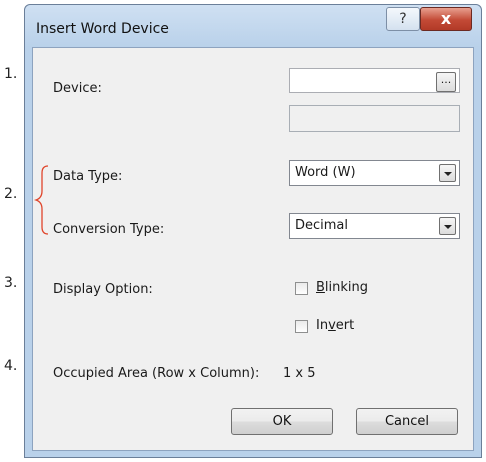  I want to click on dialog-title: Insert Word Device, so click(102, 29).